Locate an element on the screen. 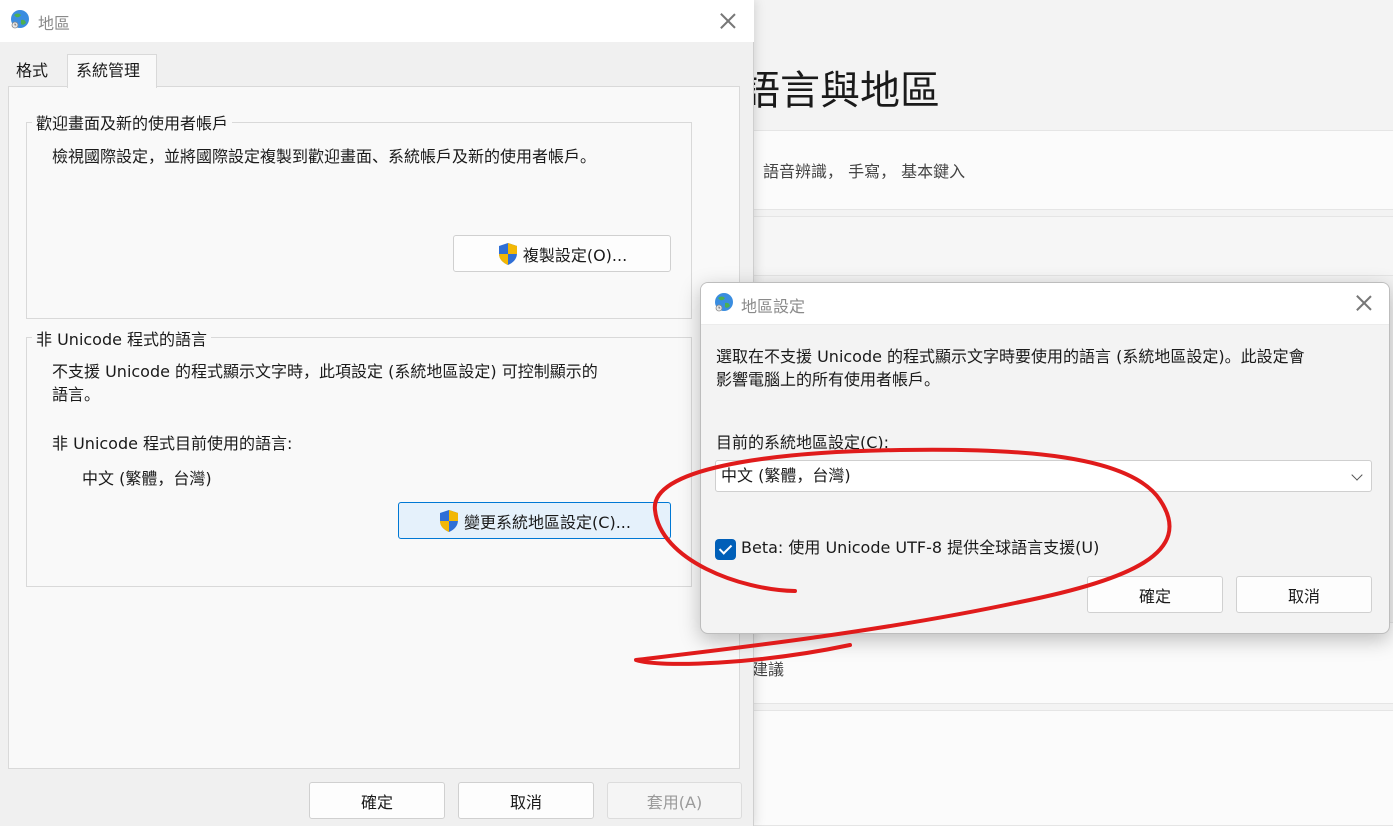 The image size is (1393, 826). tab-administrative: 系統管理 is located at coordinates (112, 71).